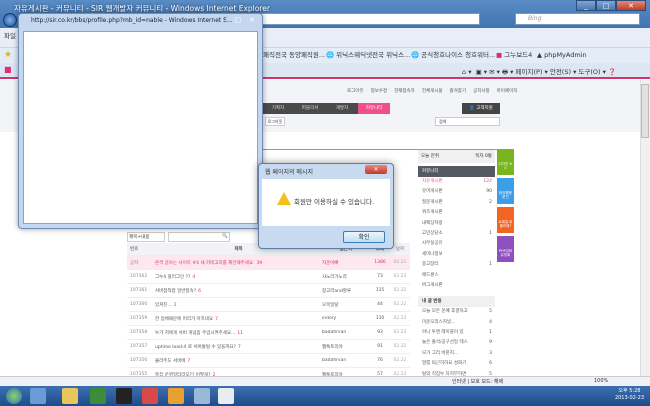 Image resolution: width=650 pixels, height=406 pixels. Describe the element at coordinates (562, 55) in the screenshot. I see `favorite-link: ▲ phpMyAdmin` at that location.